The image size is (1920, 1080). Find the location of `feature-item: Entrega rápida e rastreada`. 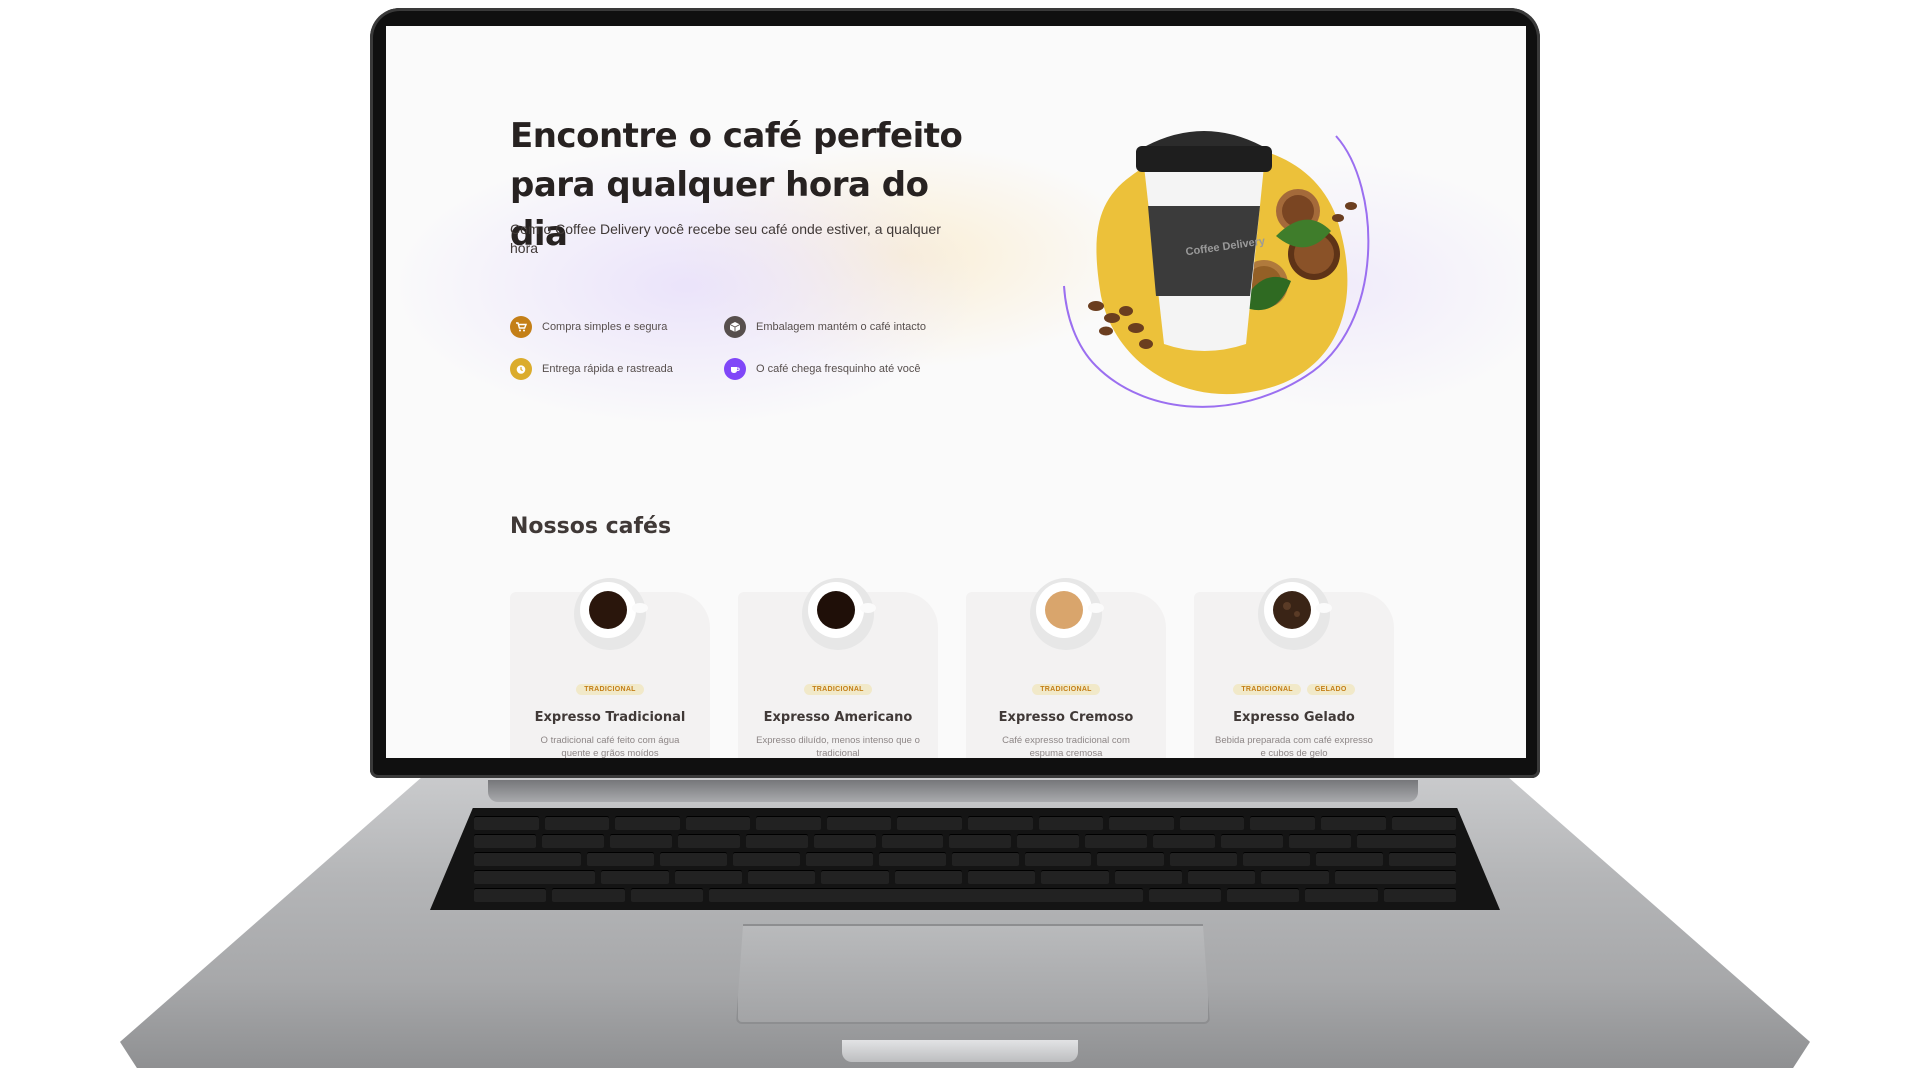

feature-item: Entrega rápida e rastreada is located at coordinates (617, 369).